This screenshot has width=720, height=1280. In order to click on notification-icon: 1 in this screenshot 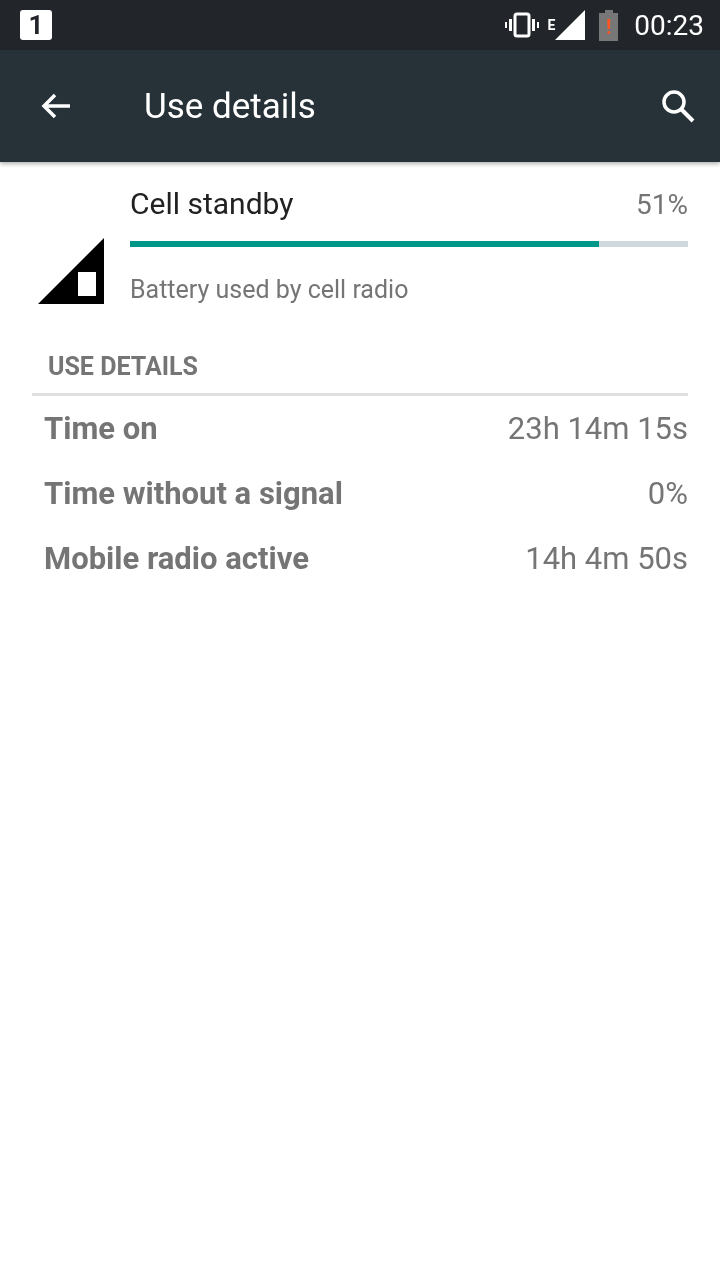, I will do `click(36, 25)`.